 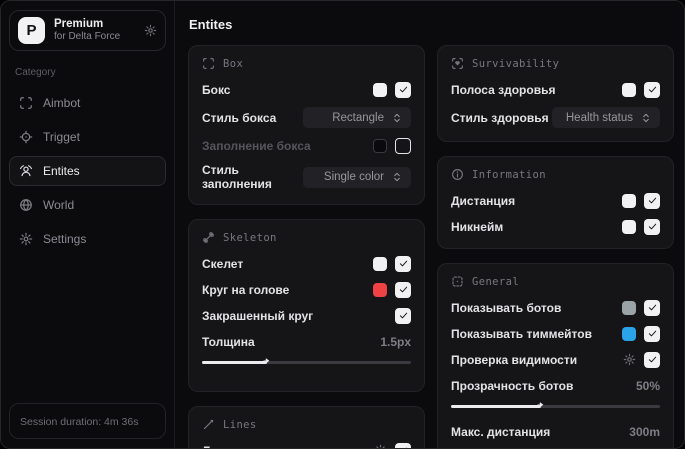 What do you see at coordinates (240, 424) in the screenshot?
I see `card-title: Lines` at bounding box center [240, 424].